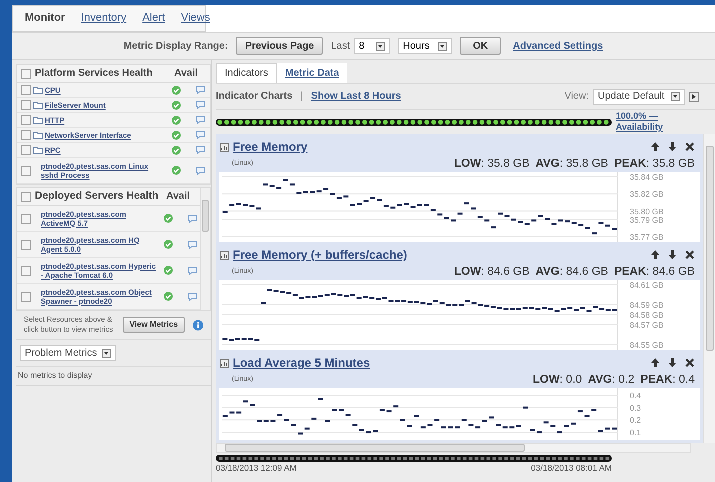 This screenshot has width=715, height=482. What do you see at coordinates (256, 468) in the screenshot?
I see `timeline-start-date: 03/18/2013 12:09 AM` at bounding box center [256, 468].